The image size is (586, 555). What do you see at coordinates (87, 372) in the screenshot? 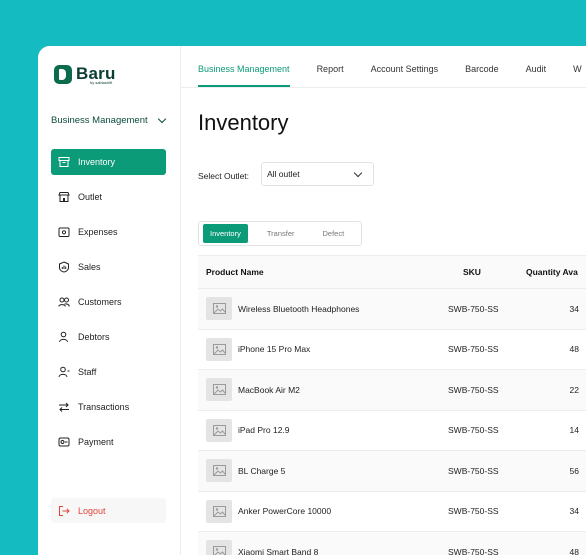
I see `sidebar-item-label: Staff` at bounding box center [87, 372].